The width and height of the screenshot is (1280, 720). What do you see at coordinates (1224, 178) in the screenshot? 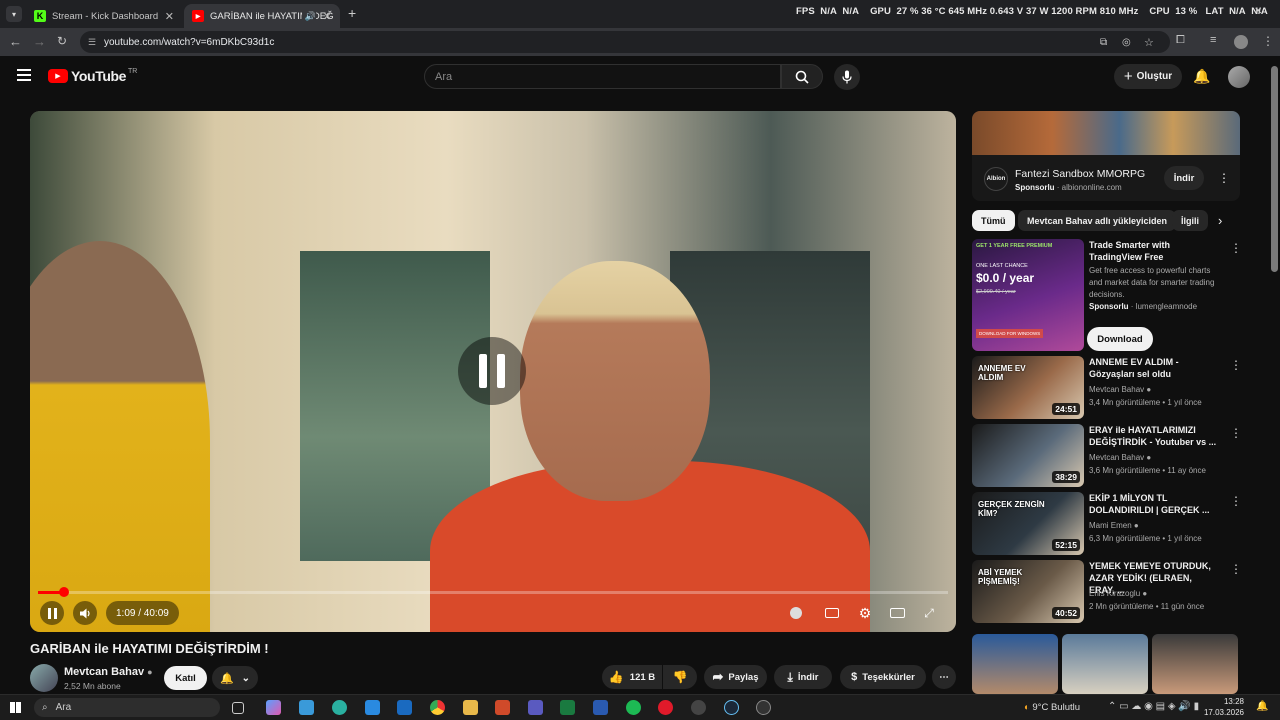
I see `ad-menu-icon: ⋮` at bounding box center [1224, 178].